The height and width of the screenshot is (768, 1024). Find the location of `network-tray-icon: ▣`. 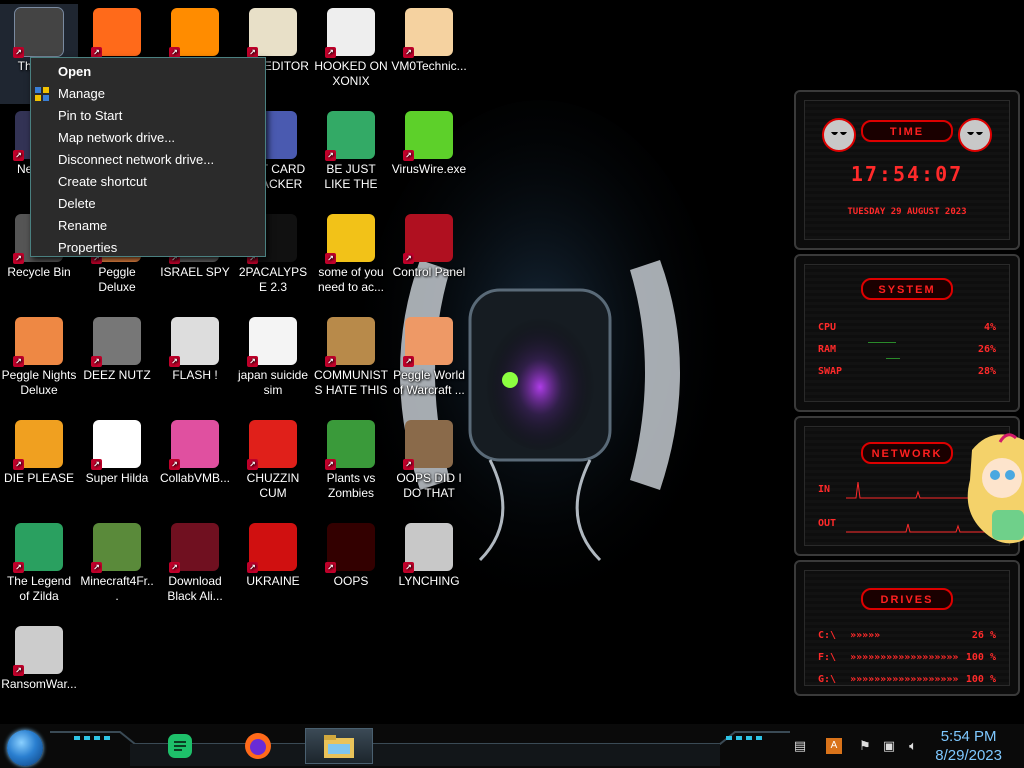

network-tray-icon: ▣ is located at coordinates (889, 746).